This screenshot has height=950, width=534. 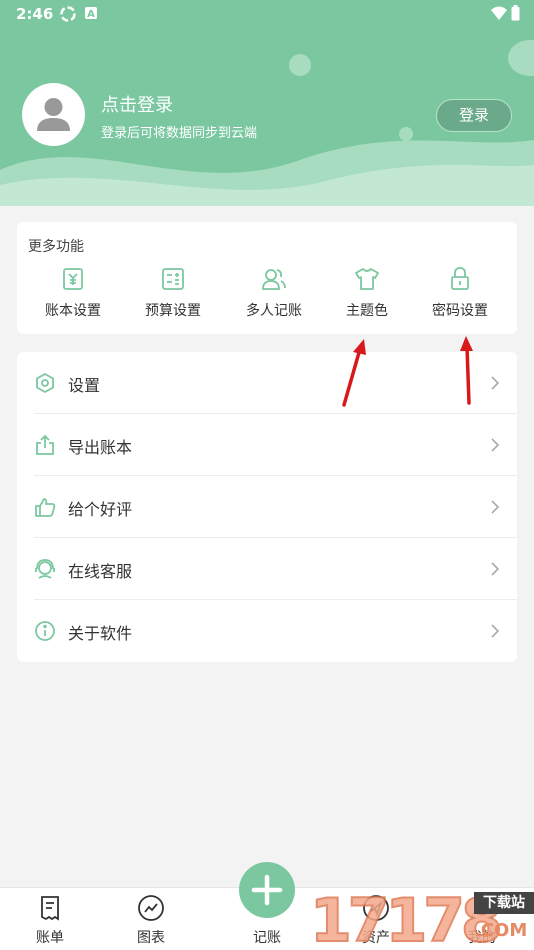 I want to click on menu-item-about: 关于软件, so click(x=267, y=631).